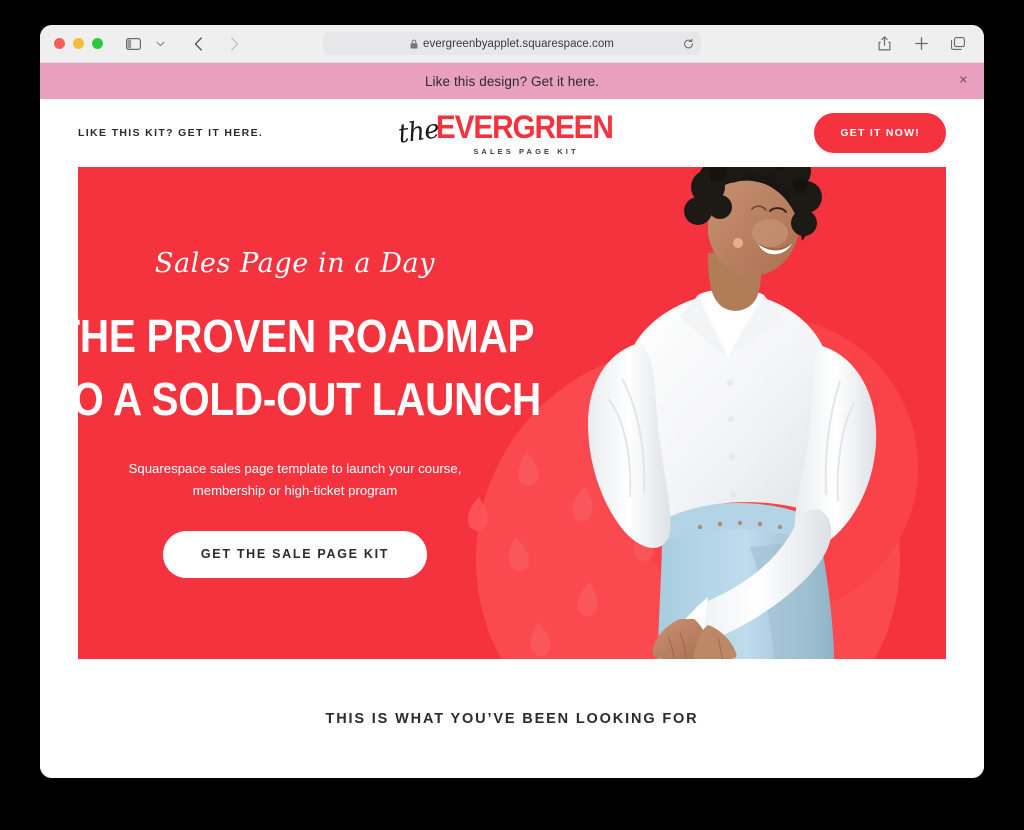 This screenshot has width=1024, height=830. Describe the element at coordinates (295, 264) in the screenshot. I see `hero-eyebrow: Sales Page in a Day` at that location.